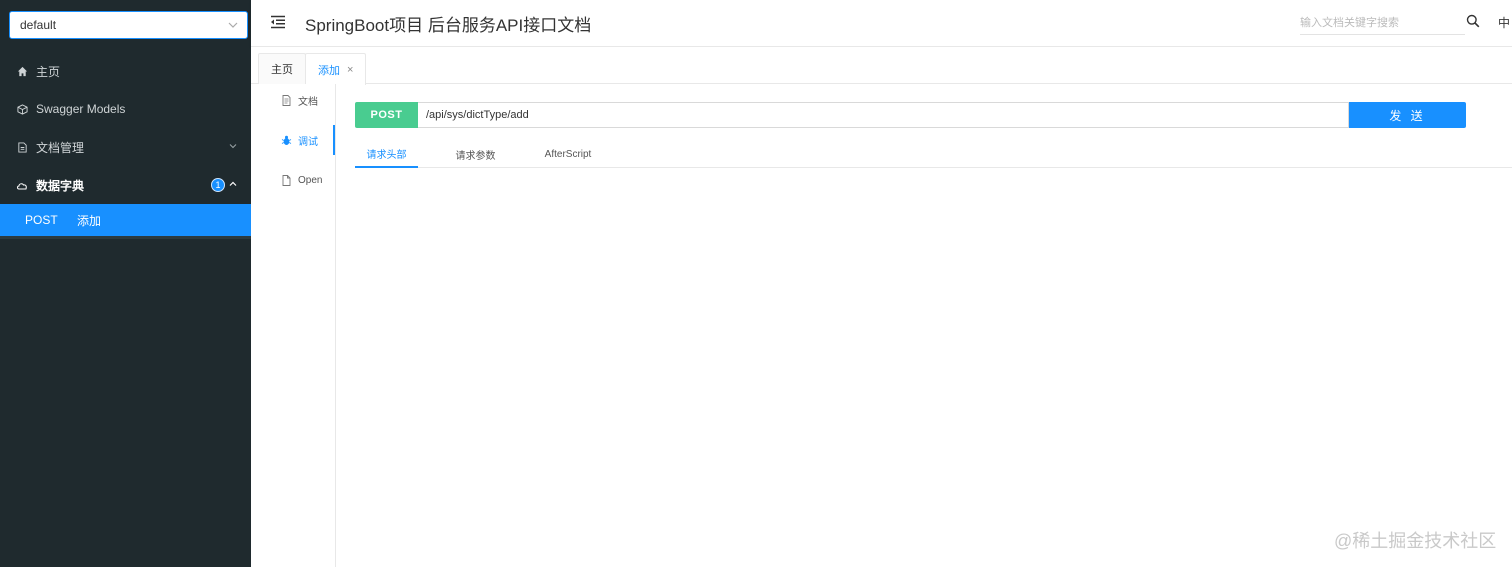 The height and width of the screenshot is (567, 1512). Describe the element at coordinates (1382, 23) in the screenshot. I see `search-input` at that location.